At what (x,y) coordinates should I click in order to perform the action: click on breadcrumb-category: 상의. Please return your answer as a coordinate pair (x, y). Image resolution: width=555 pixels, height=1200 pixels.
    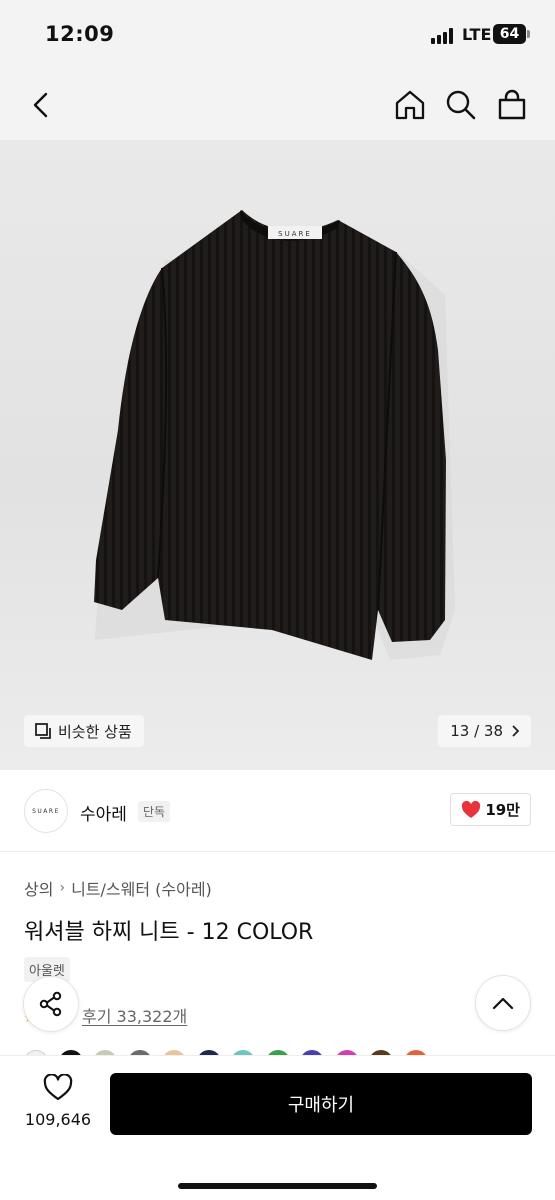
    Looking at the image, I should click on (38, 888).